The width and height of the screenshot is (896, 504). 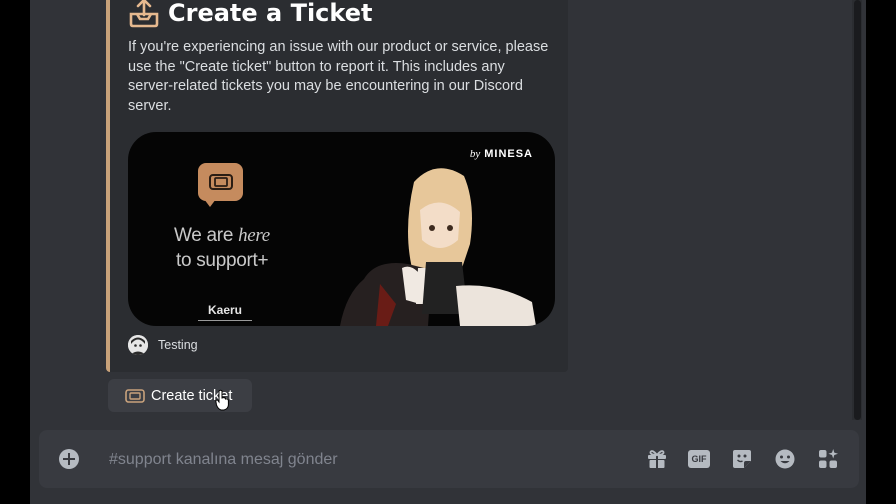 I want to click on embed-title-text: Create a Ticket, so click(x=270, y=13).